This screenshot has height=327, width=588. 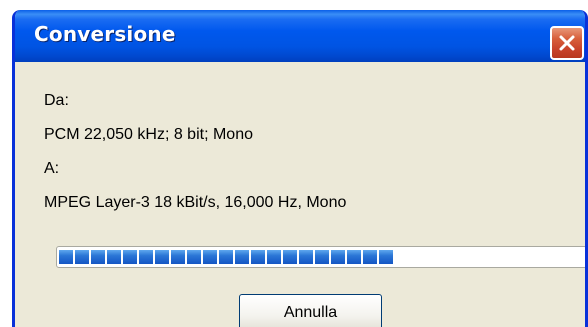 What do you see at coordinates (56, 100) in the screenshot?
I see `from-label: Da:` at bounding box center [56, 100].